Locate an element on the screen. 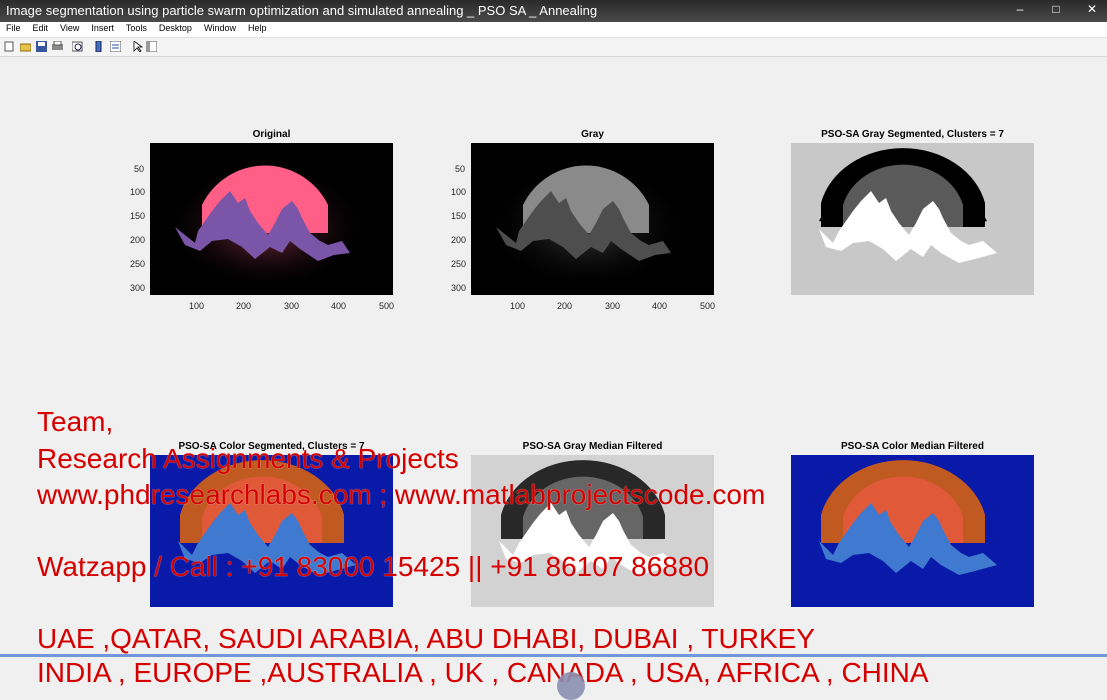 This screenshot has height=700, width=1107. open-file-icon is located at coordinates (25, 46).